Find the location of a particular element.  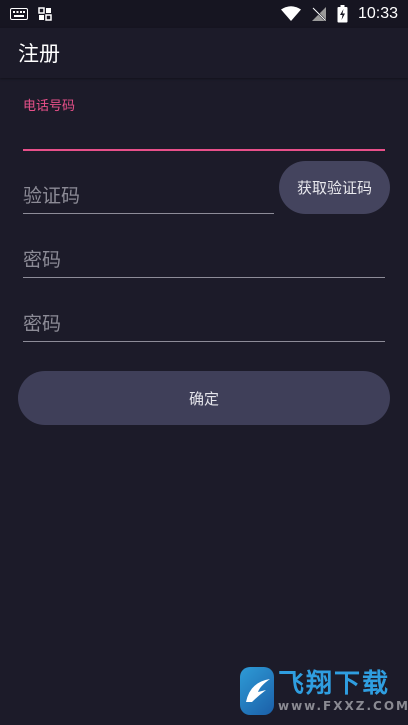

phone-underline is located at coordinates (204, 150).